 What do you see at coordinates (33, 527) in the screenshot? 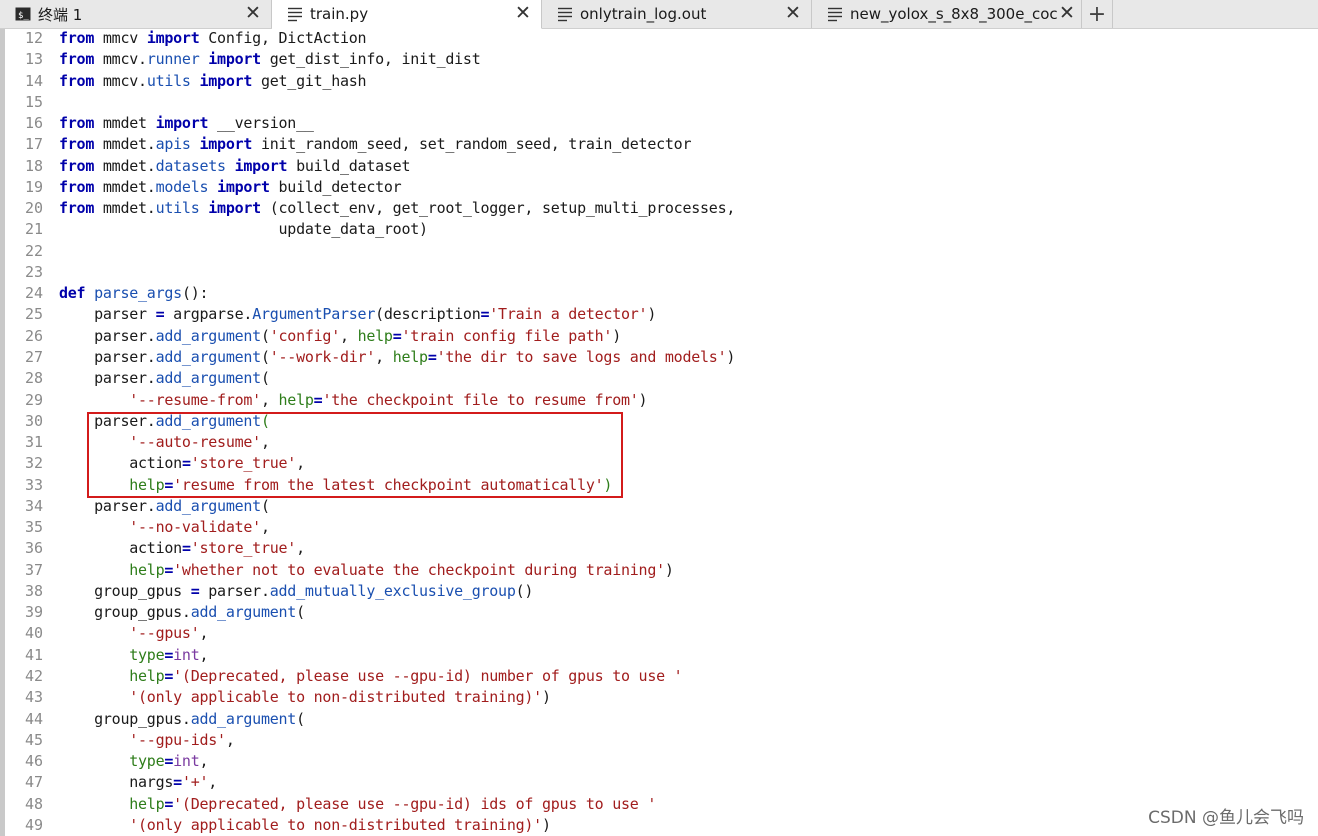
I see `line-number: 35` at bounding box center [33, 527].